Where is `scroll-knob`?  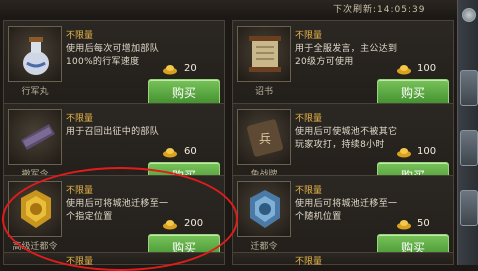 scroll-knob is located at coordinates (469, 15).